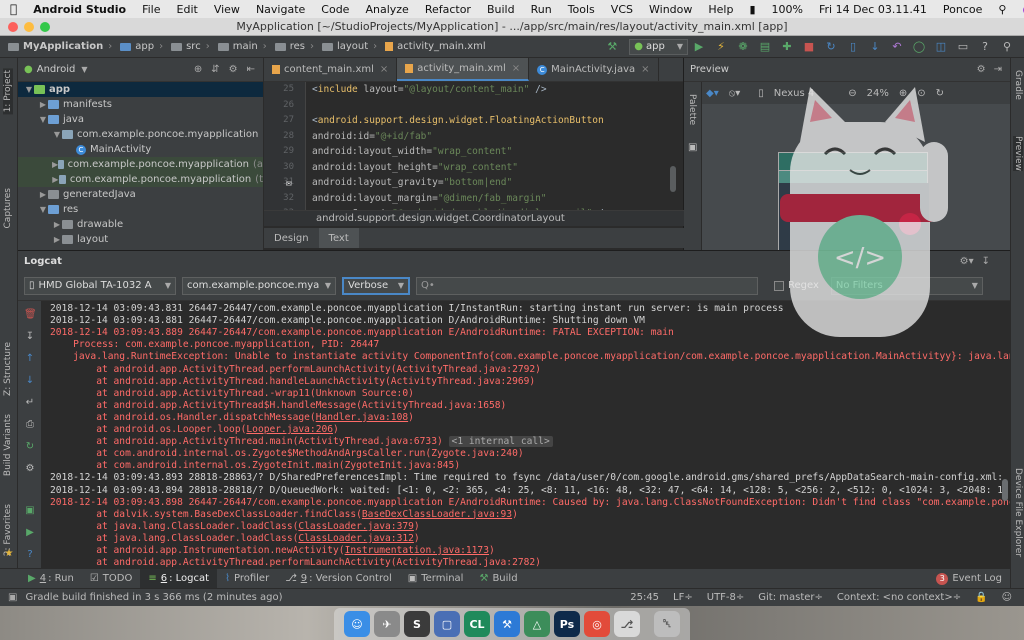 The image size is (1024, 640). I want to click on tool-tab: ▣ Terminal, so click(436, 579).